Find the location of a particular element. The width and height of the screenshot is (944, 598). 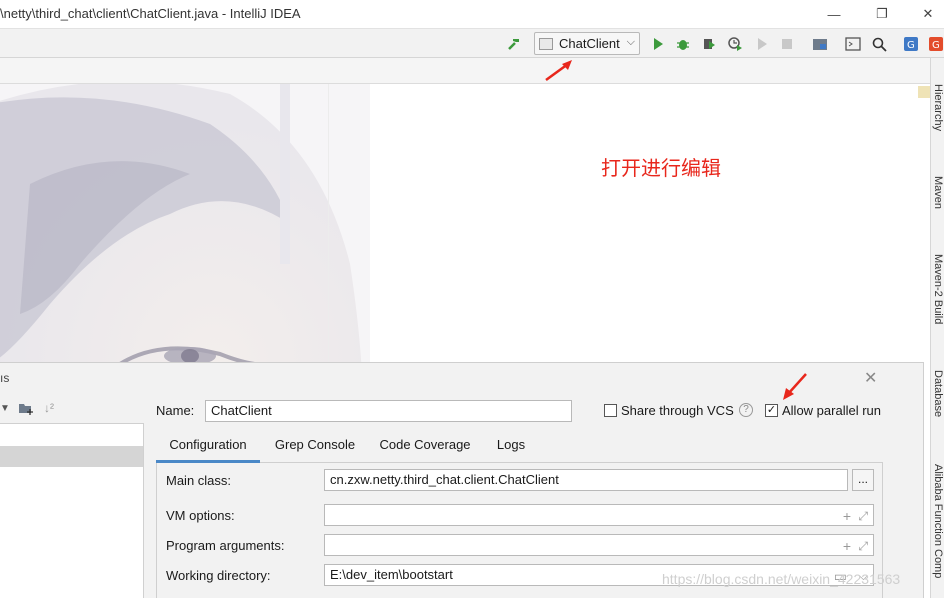

stop-icon is located at coordinates (787, 44).